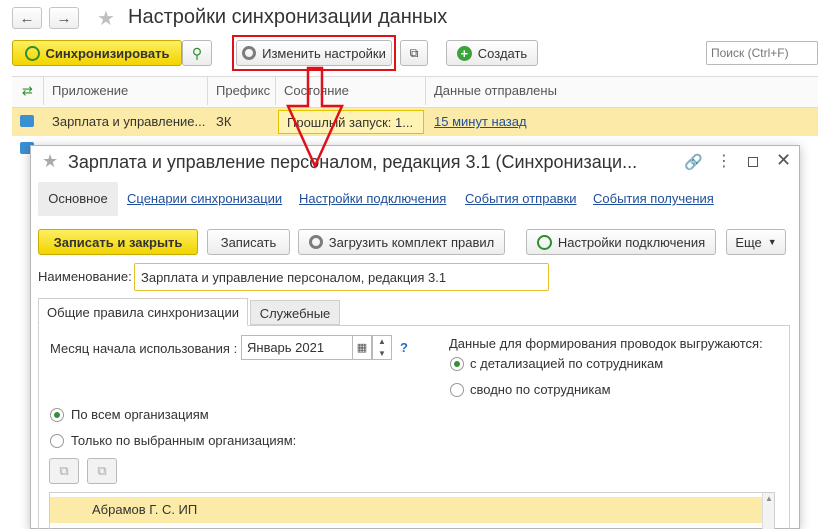 Image resolution: width=818 pixels, height=529 pixels. Describe the element at coordinates (248, 242) in the screenshot. I see `save-button: Записать` at that location.